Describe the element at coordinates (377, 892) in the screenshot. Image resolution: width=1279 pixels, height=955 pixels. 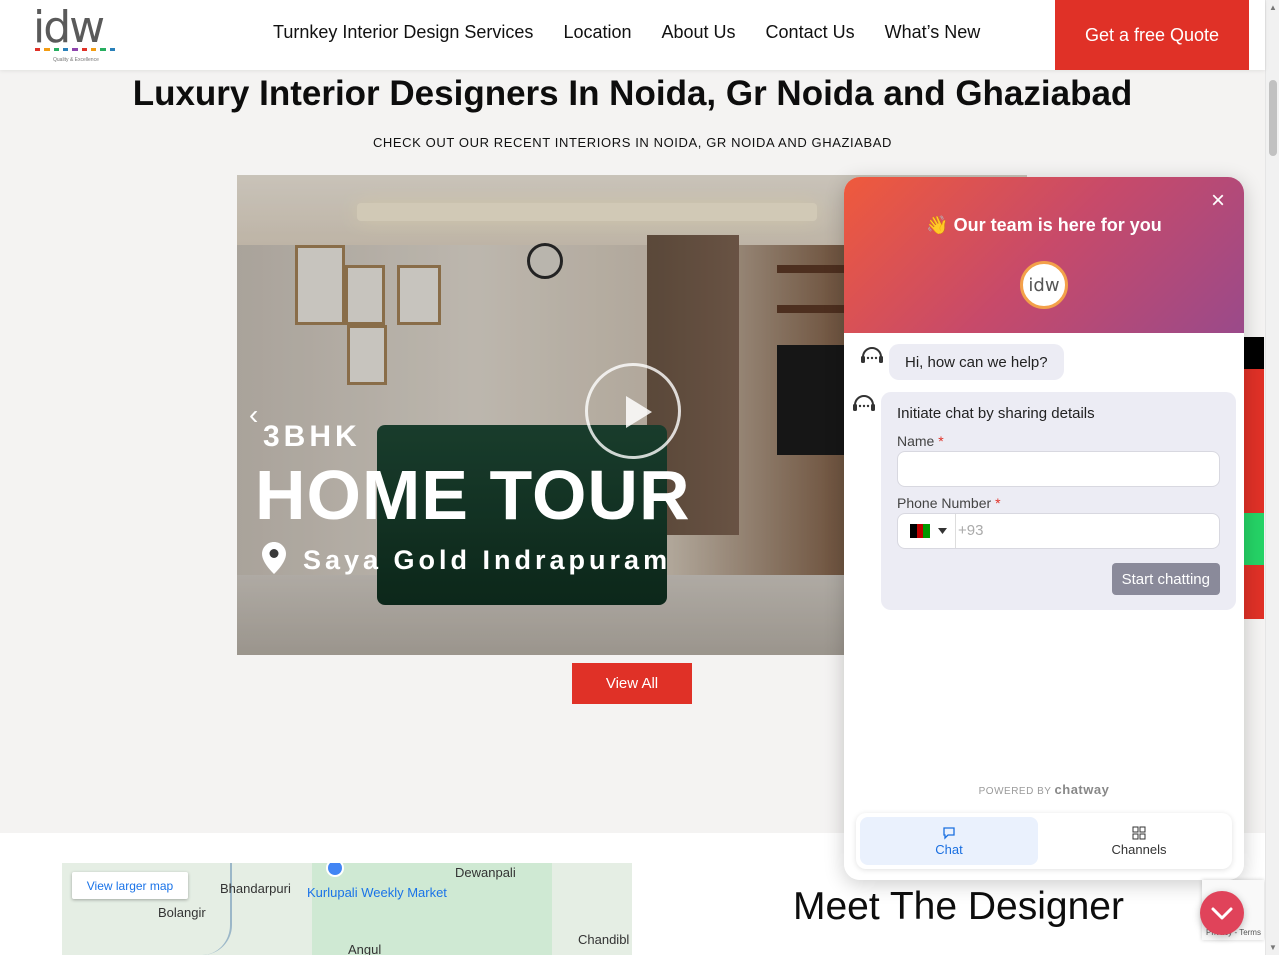
I see `map-label: Kurlupali Weekly Market` at that location.